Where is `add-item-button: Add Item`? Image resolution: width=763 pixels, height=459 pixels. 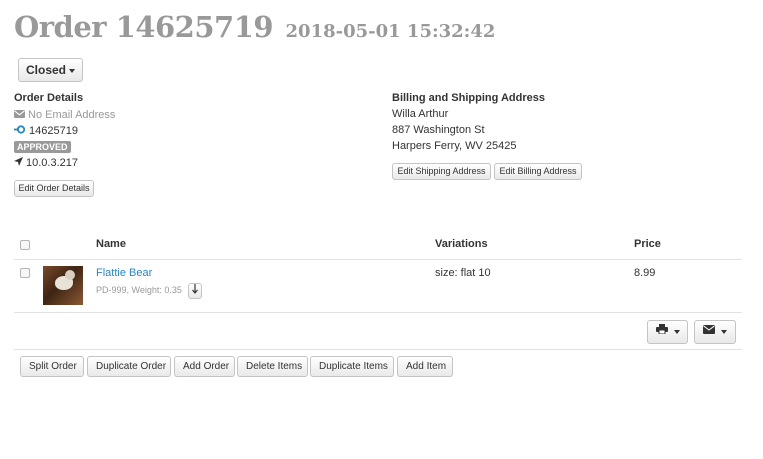
add-item-button: Add Item is located at coordinates (425, 366).